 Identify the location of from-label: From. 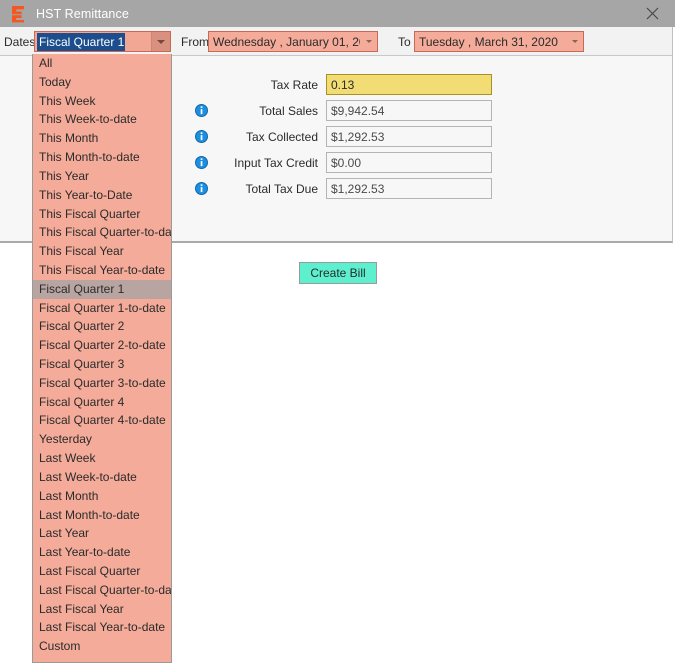
(195, 42).